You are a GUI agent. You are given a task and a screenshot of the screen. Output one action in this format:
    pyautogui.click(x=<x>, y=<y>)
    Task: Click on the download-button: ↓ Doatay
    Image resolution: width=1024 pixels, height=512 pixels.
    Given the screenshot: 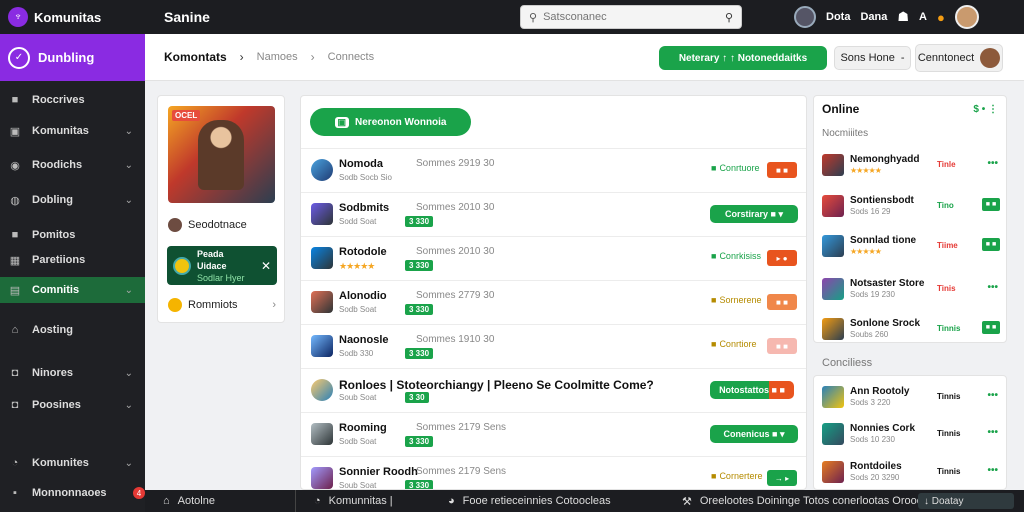 What is the action you would take?
    pyautogui.click(x=966, y=501)
    